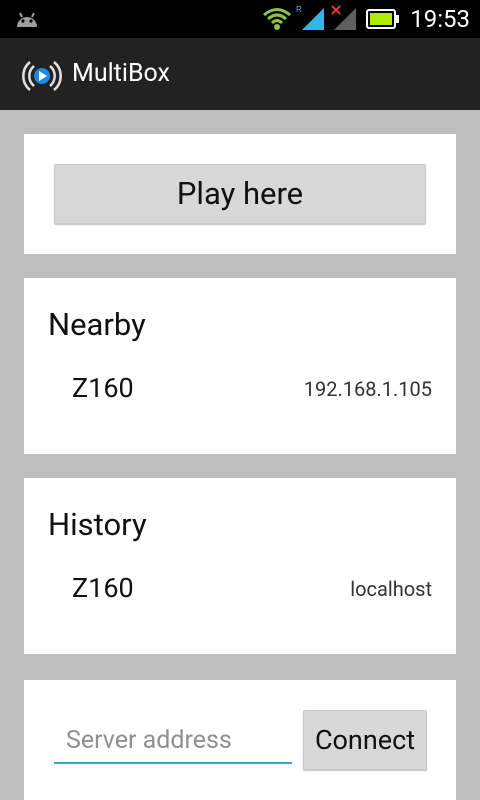 This screenshot has width=480, height=800. What do you see at coordinates (310, 17) in the screenshot?
I see `signal-icon: R` at bounding box center [310, 17].